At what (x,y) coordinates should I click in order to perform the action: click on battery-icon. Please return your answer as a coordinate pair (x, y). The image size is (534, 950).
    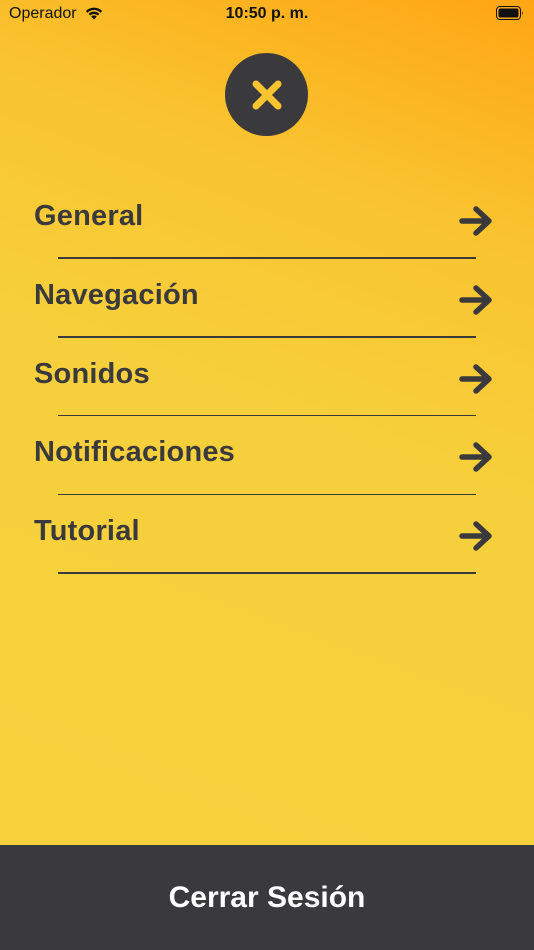
    Looking at the image, I should click on (509, 13).